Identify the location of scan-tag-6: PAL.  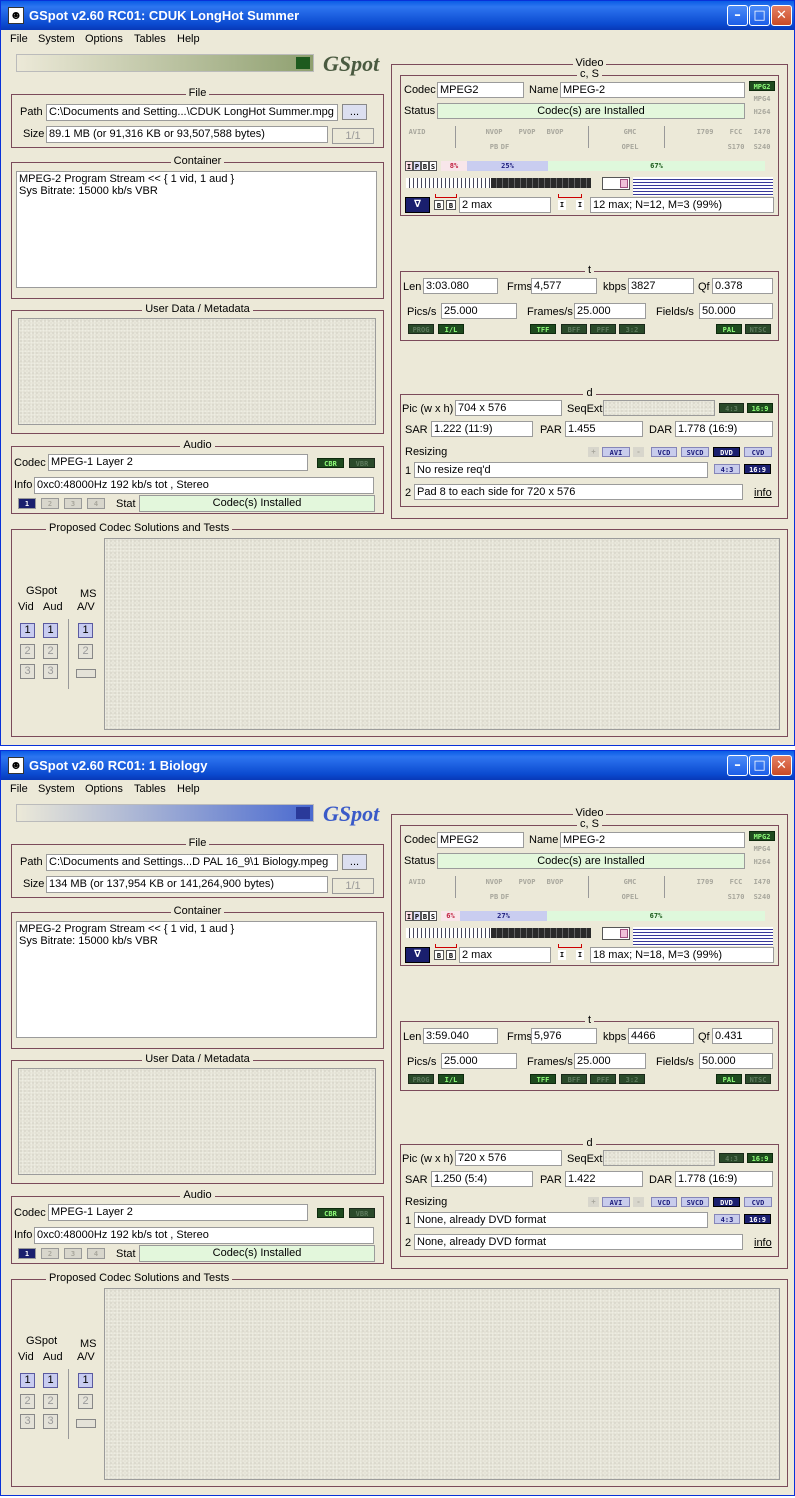
(729, 1079).